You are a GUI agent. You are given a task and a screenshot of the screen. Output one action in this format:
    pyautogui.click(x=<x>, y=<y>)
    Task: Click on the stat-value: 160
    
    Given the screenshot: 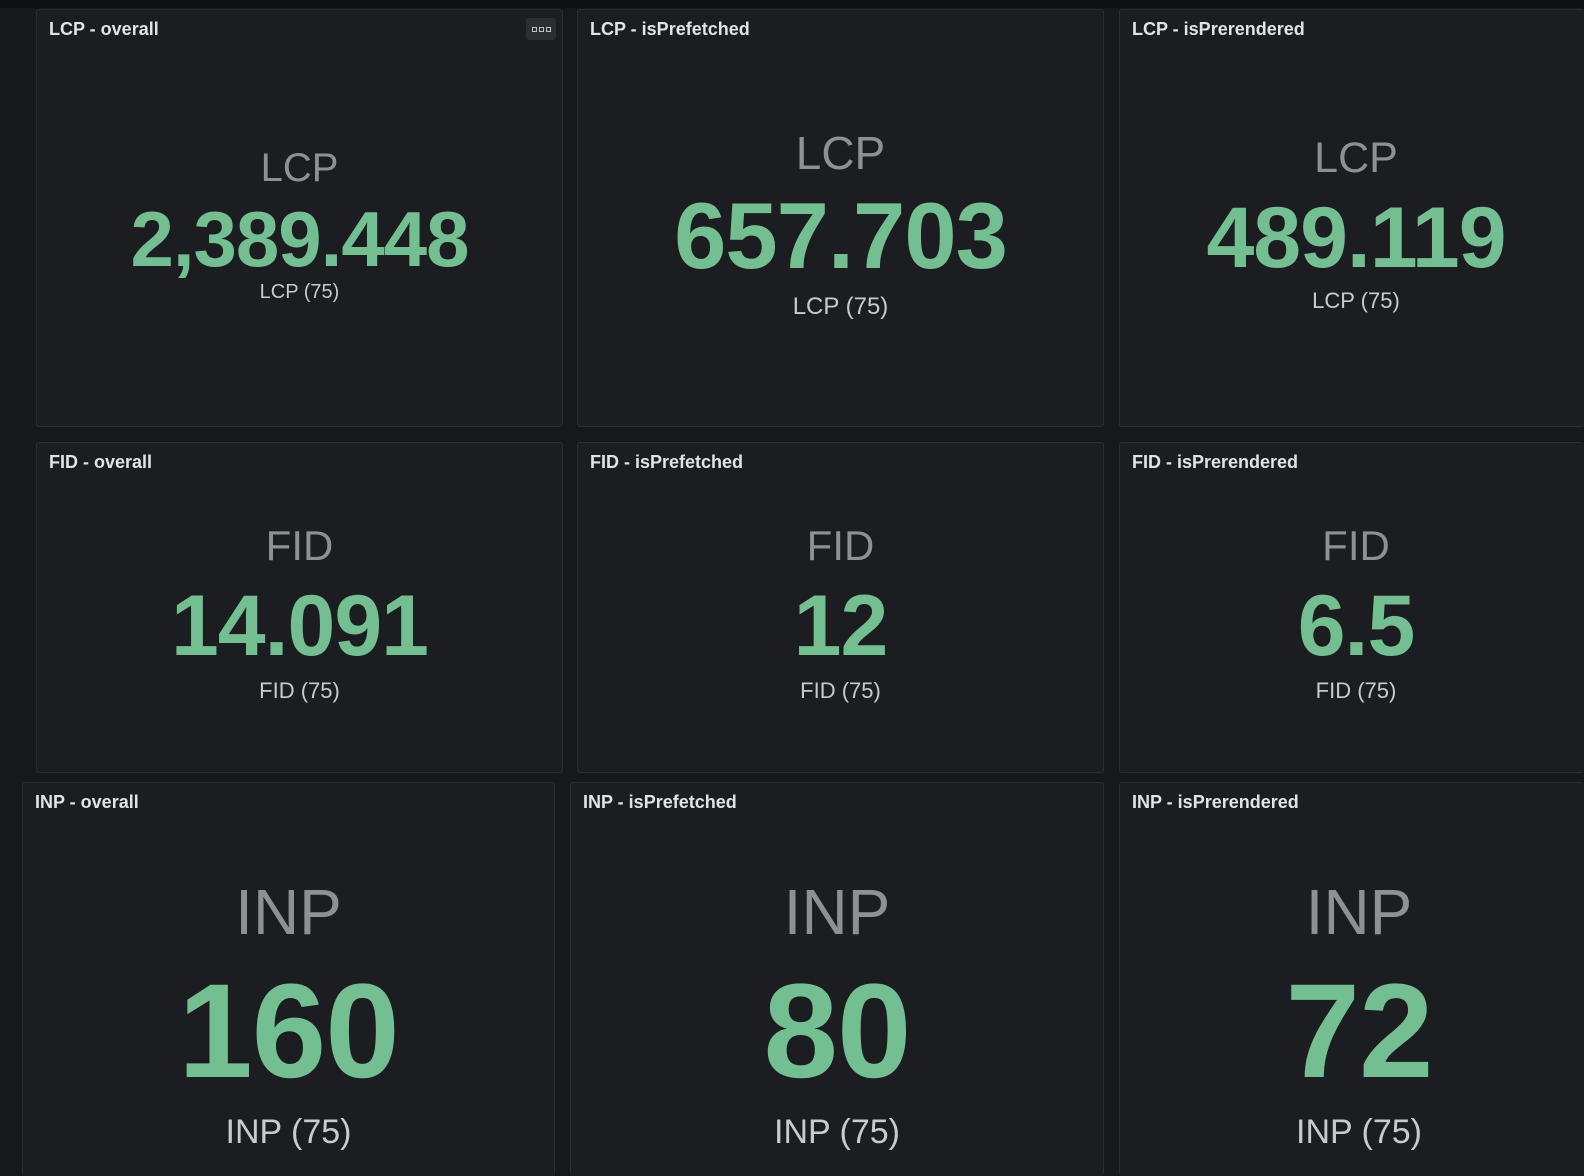 What is the action you would take?
    pyautogui.click(x=289, y=1031)
    